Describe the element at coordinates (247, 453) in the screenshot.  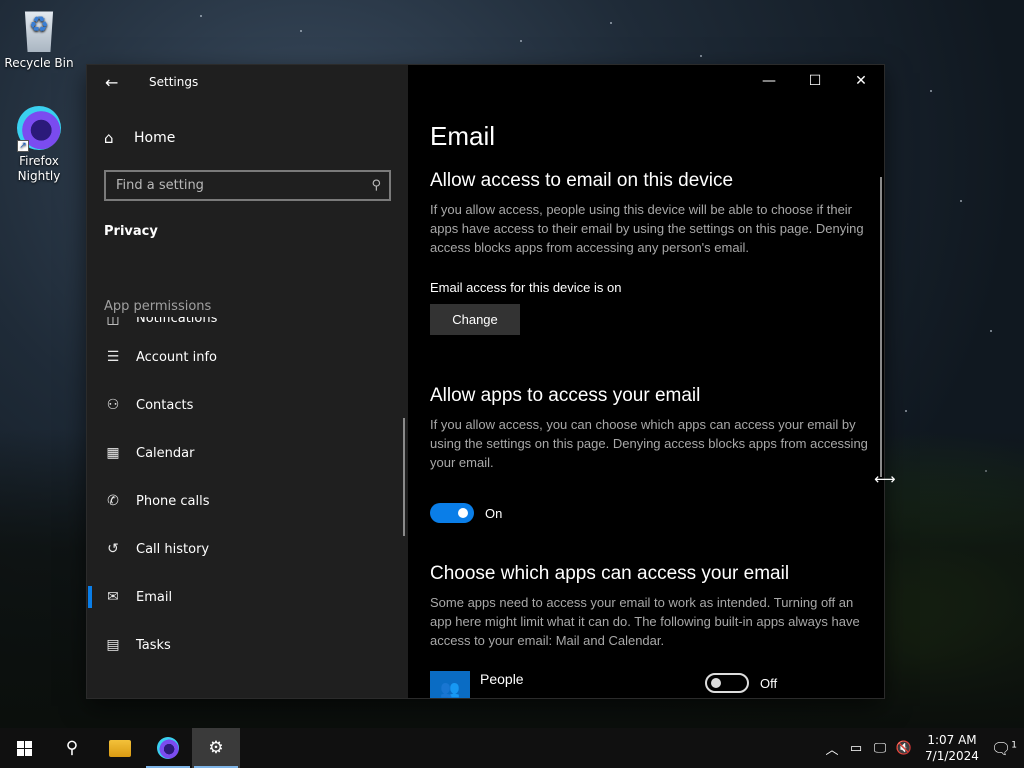
I see `sidebar-item-calendar: ▦ Calendar` at that location.